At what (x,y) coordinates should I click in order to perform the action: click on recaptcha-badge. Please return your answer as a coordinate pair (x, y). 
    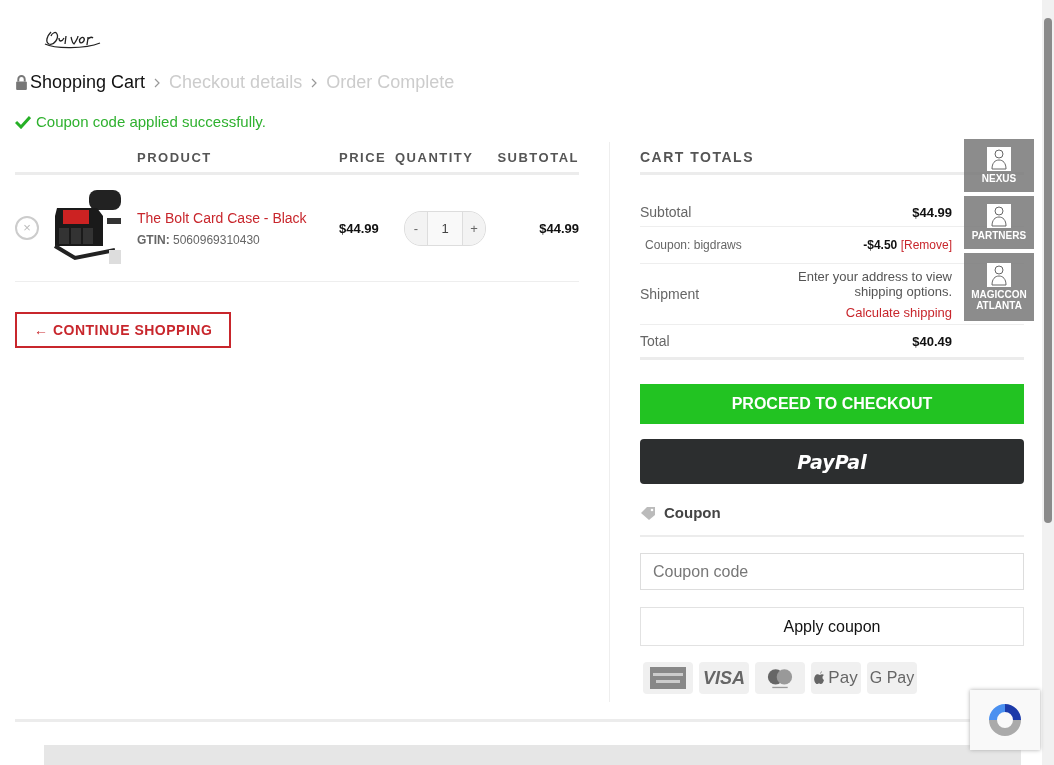
    Looking at the image, I should click on (1005, 720).